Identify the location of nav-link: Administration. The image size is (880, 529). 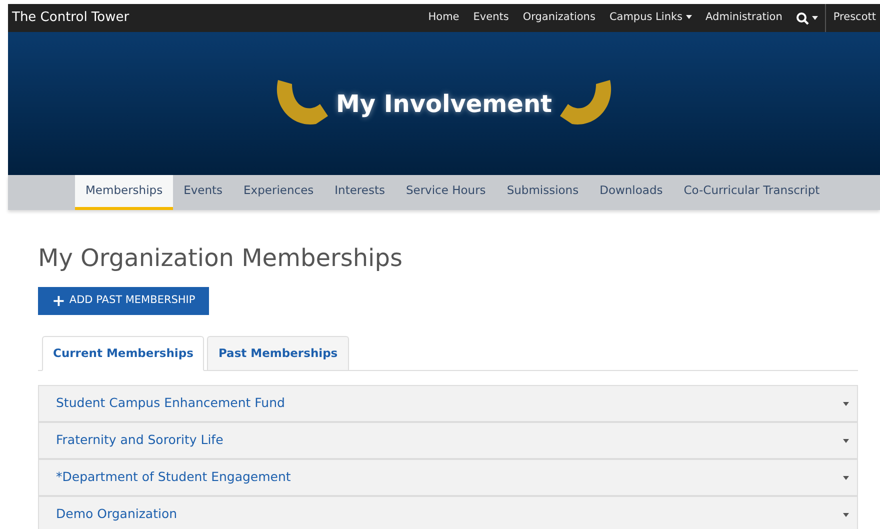
(744, 18).